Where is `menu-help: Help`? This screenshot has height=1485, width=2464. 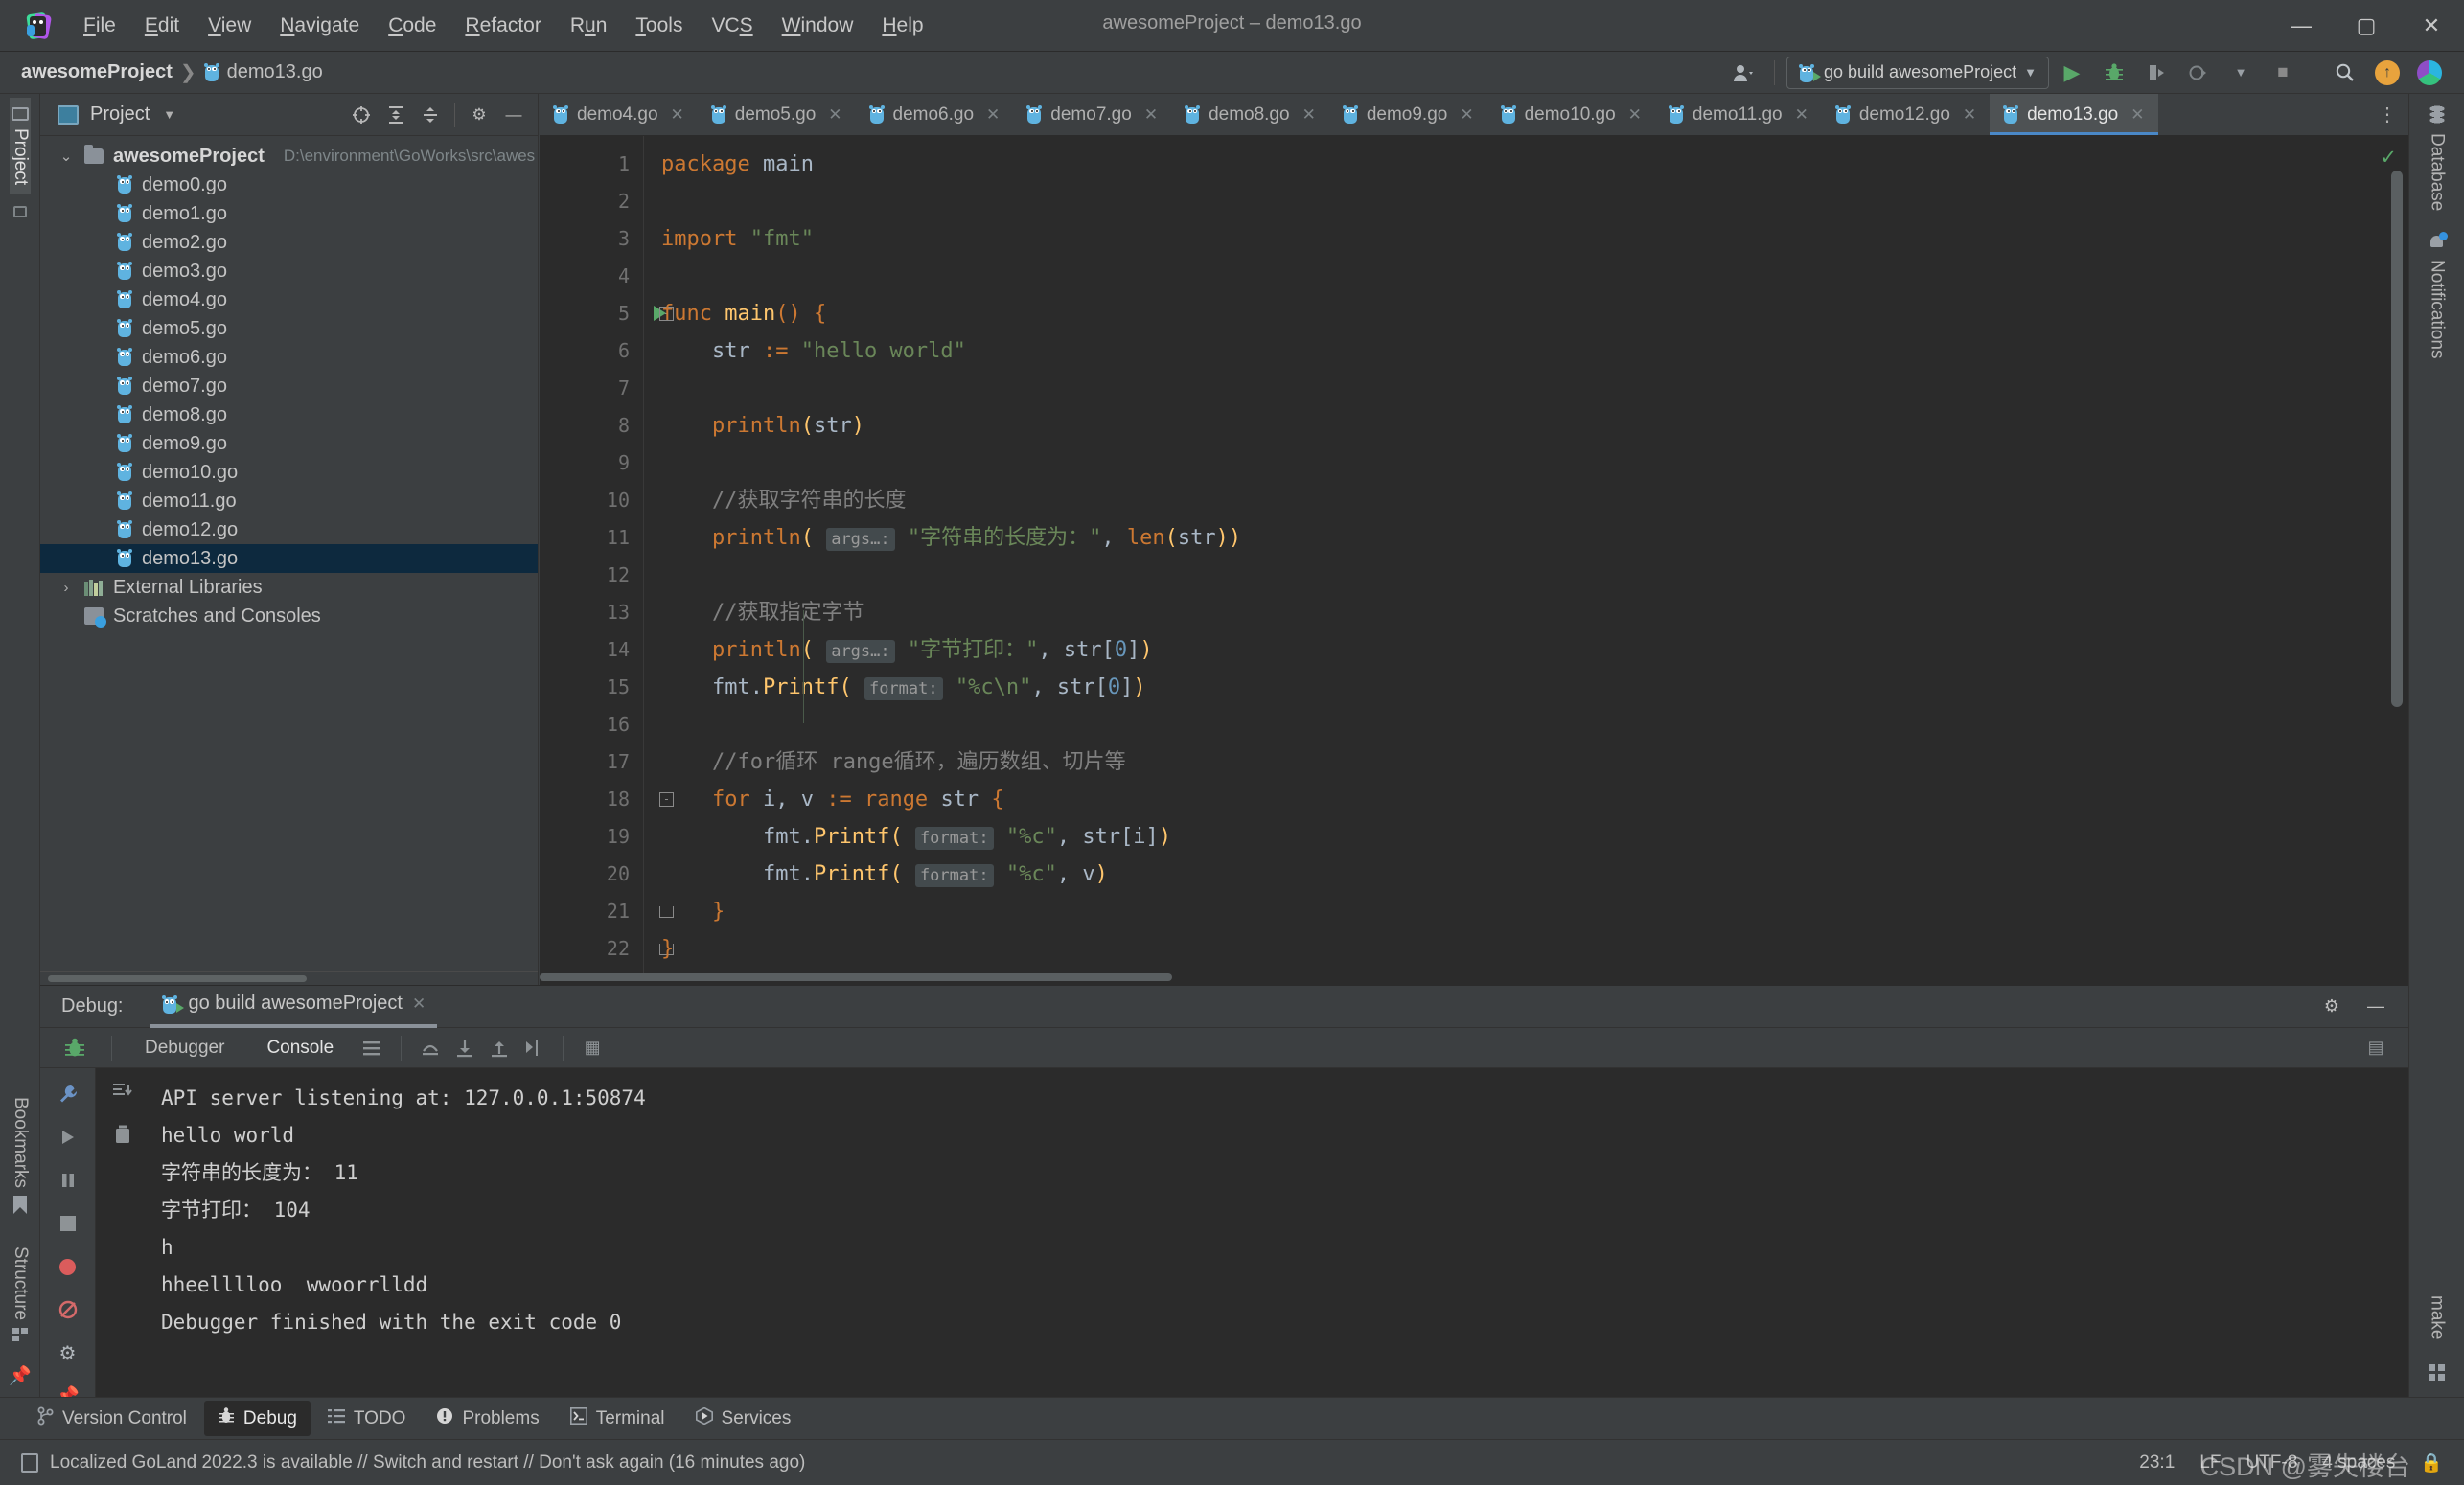 menu-help: Help is located at coordinates (902, 26).